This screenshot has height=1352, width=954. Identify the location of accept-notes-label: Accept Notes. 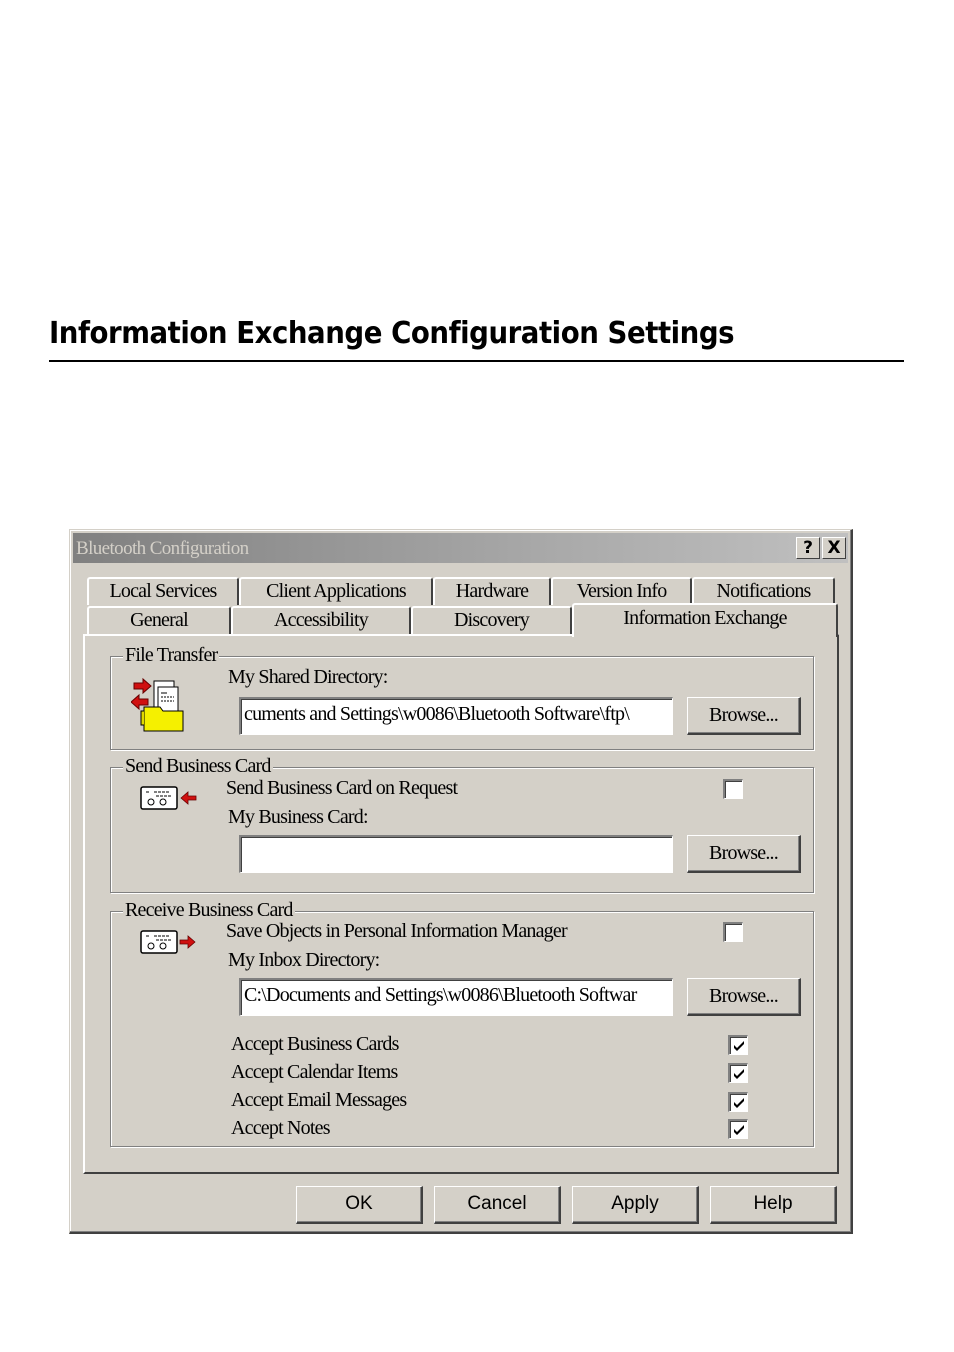
(281, 1128).